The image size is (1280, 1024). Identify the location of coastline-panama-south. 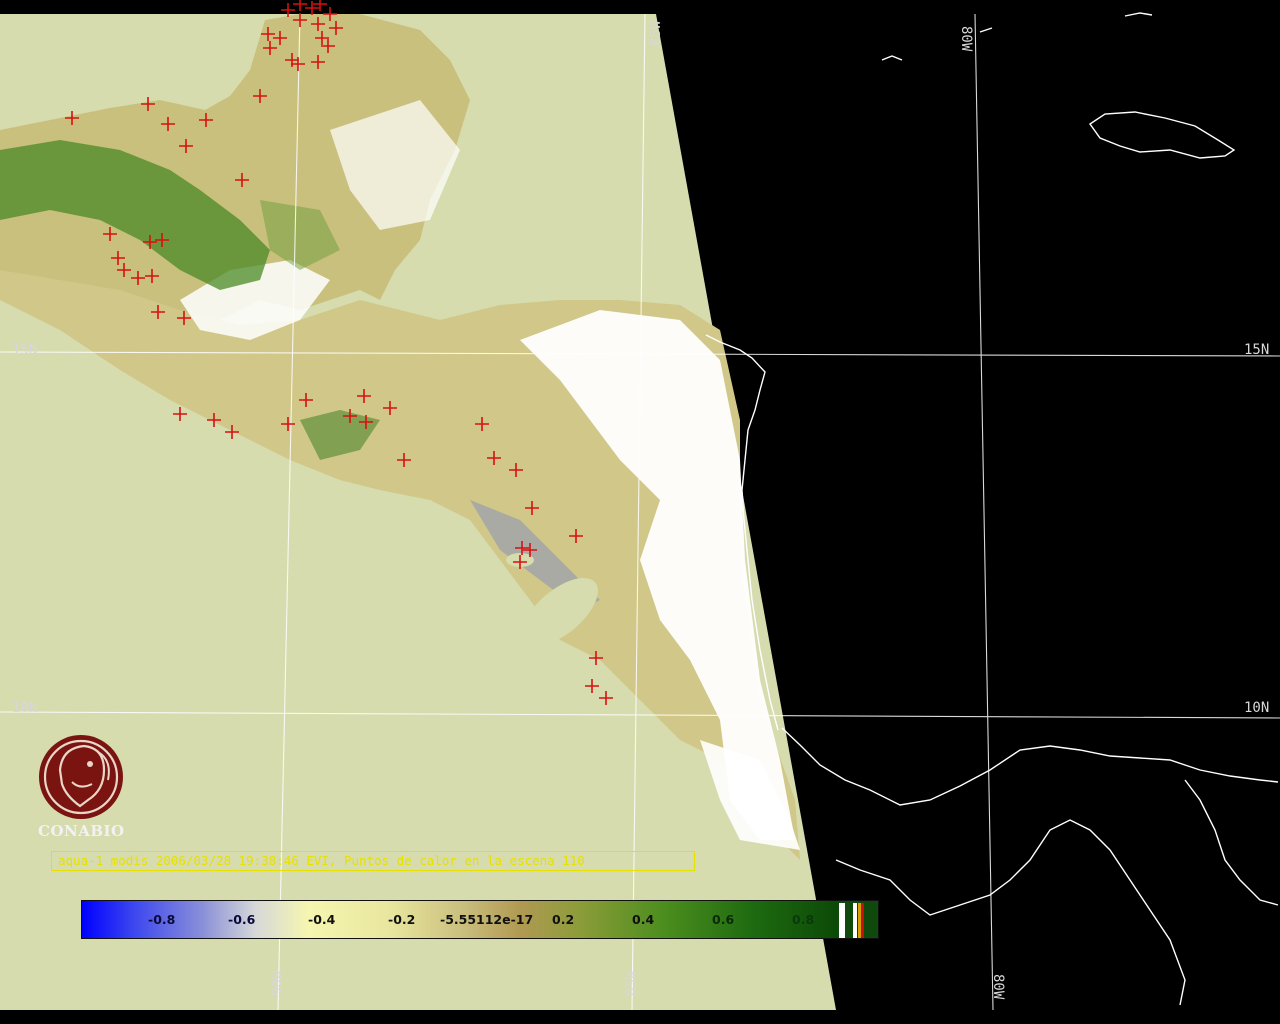
(1010, 912).